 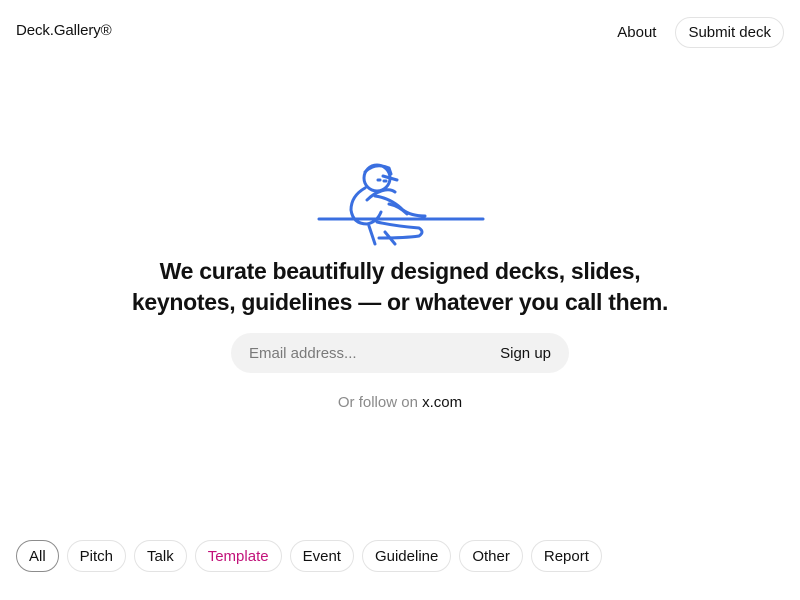 I want to click on filter-pitch: Pitch, so click(x=96, y=556).